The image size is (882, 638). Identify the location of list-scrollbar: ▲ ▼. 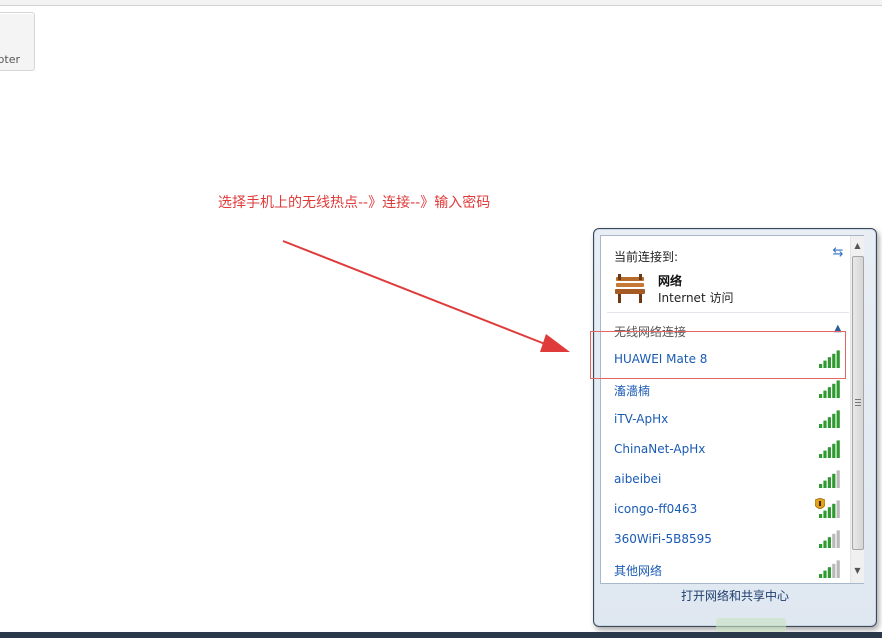
(857, 409).